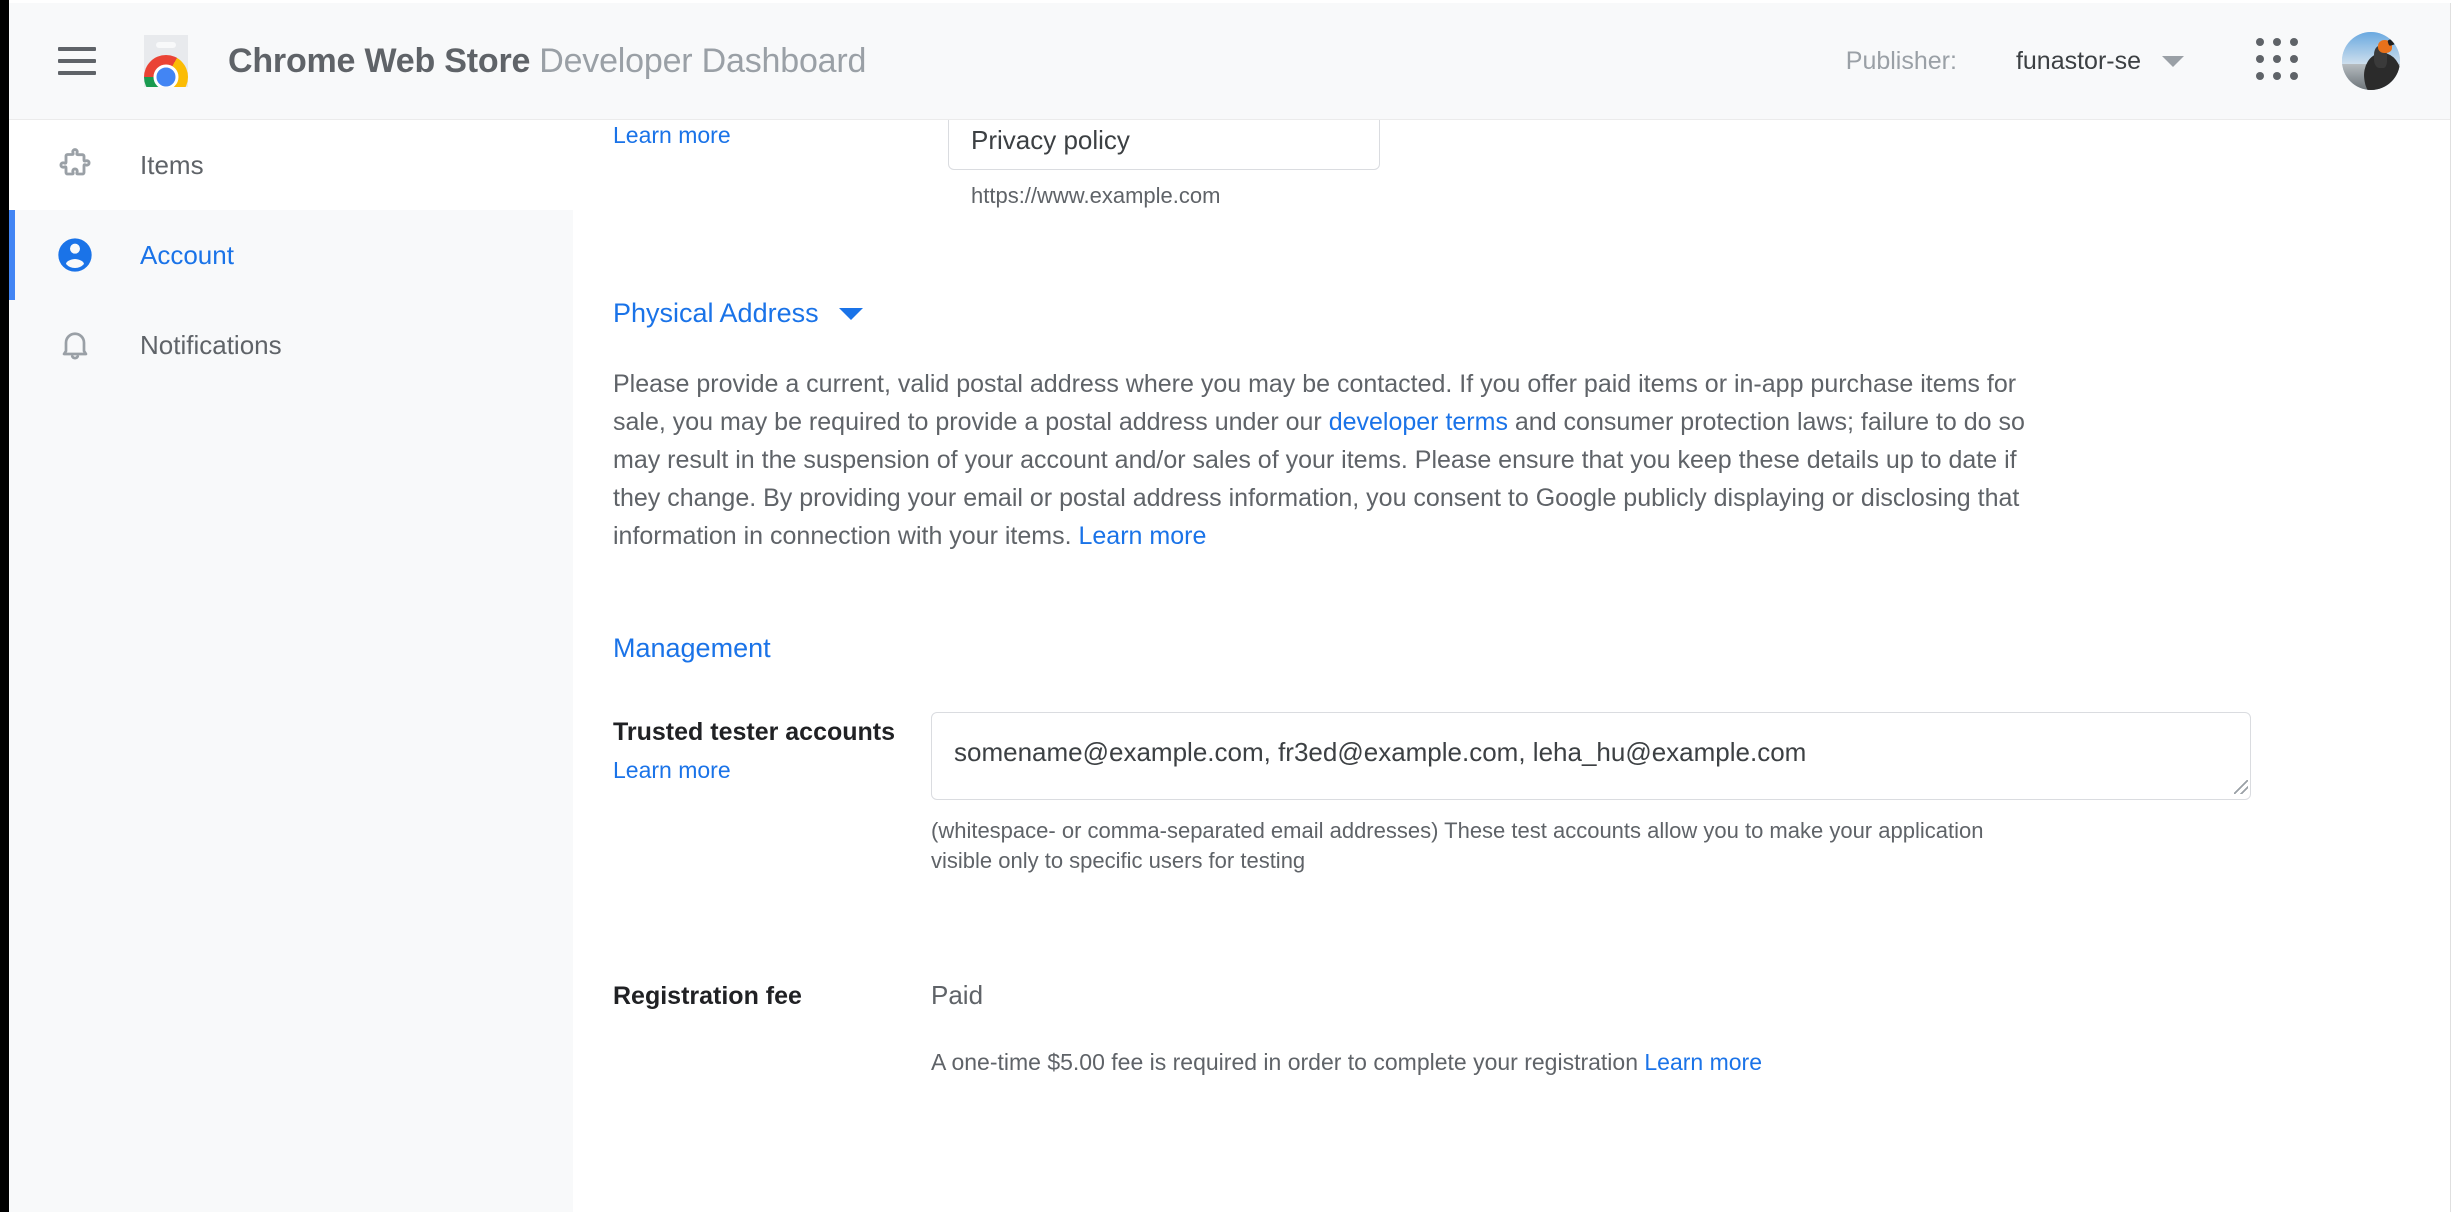  Describe the element at coordinates (703, 60) in the screenshot. I see `app-title-light: Developer Dashboard` at that location.